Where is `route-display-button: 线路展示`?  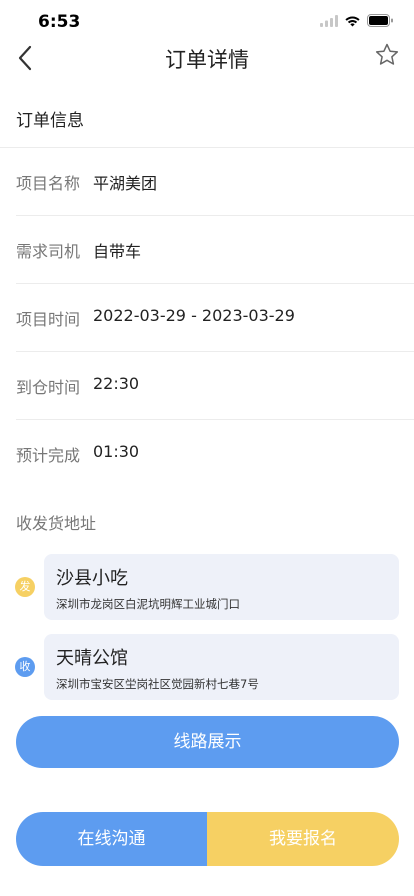 route-display-button: 线路展示 is located at coordinates (207, 742).